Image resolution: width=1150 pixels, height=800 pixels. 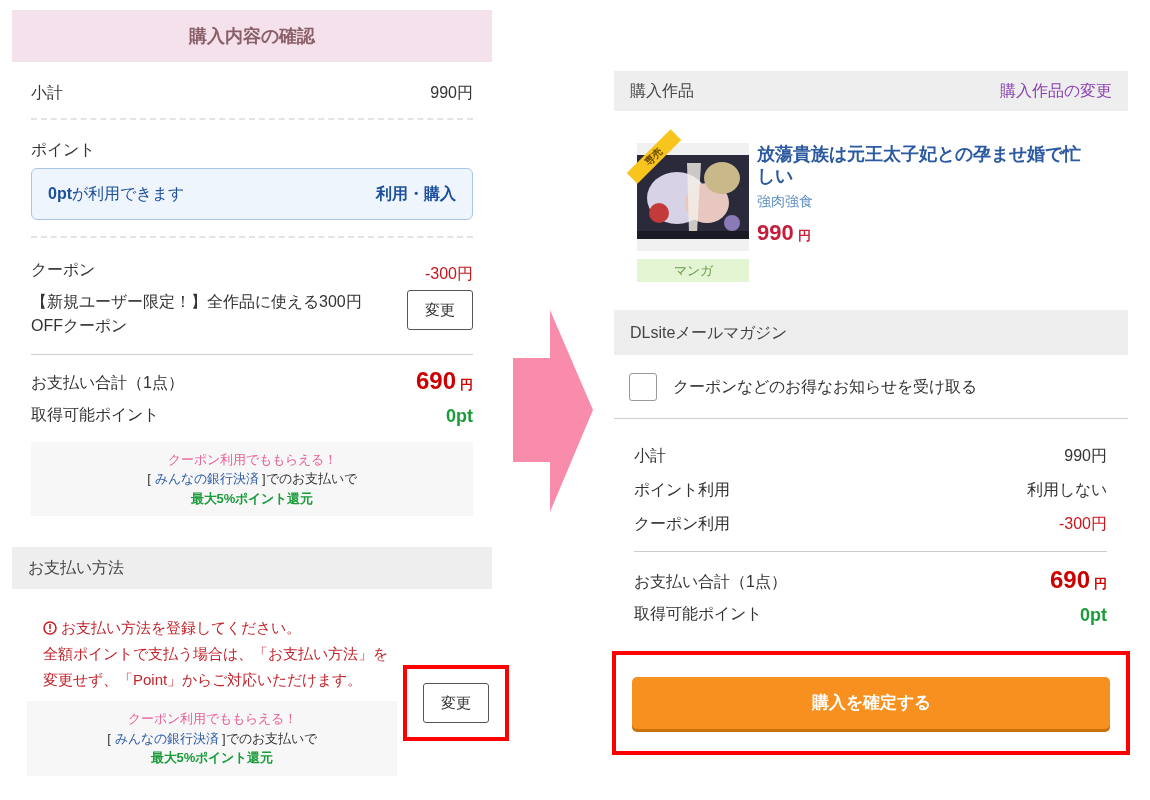 I want to click on summary-label: 小計, so click(x=650, y=456).